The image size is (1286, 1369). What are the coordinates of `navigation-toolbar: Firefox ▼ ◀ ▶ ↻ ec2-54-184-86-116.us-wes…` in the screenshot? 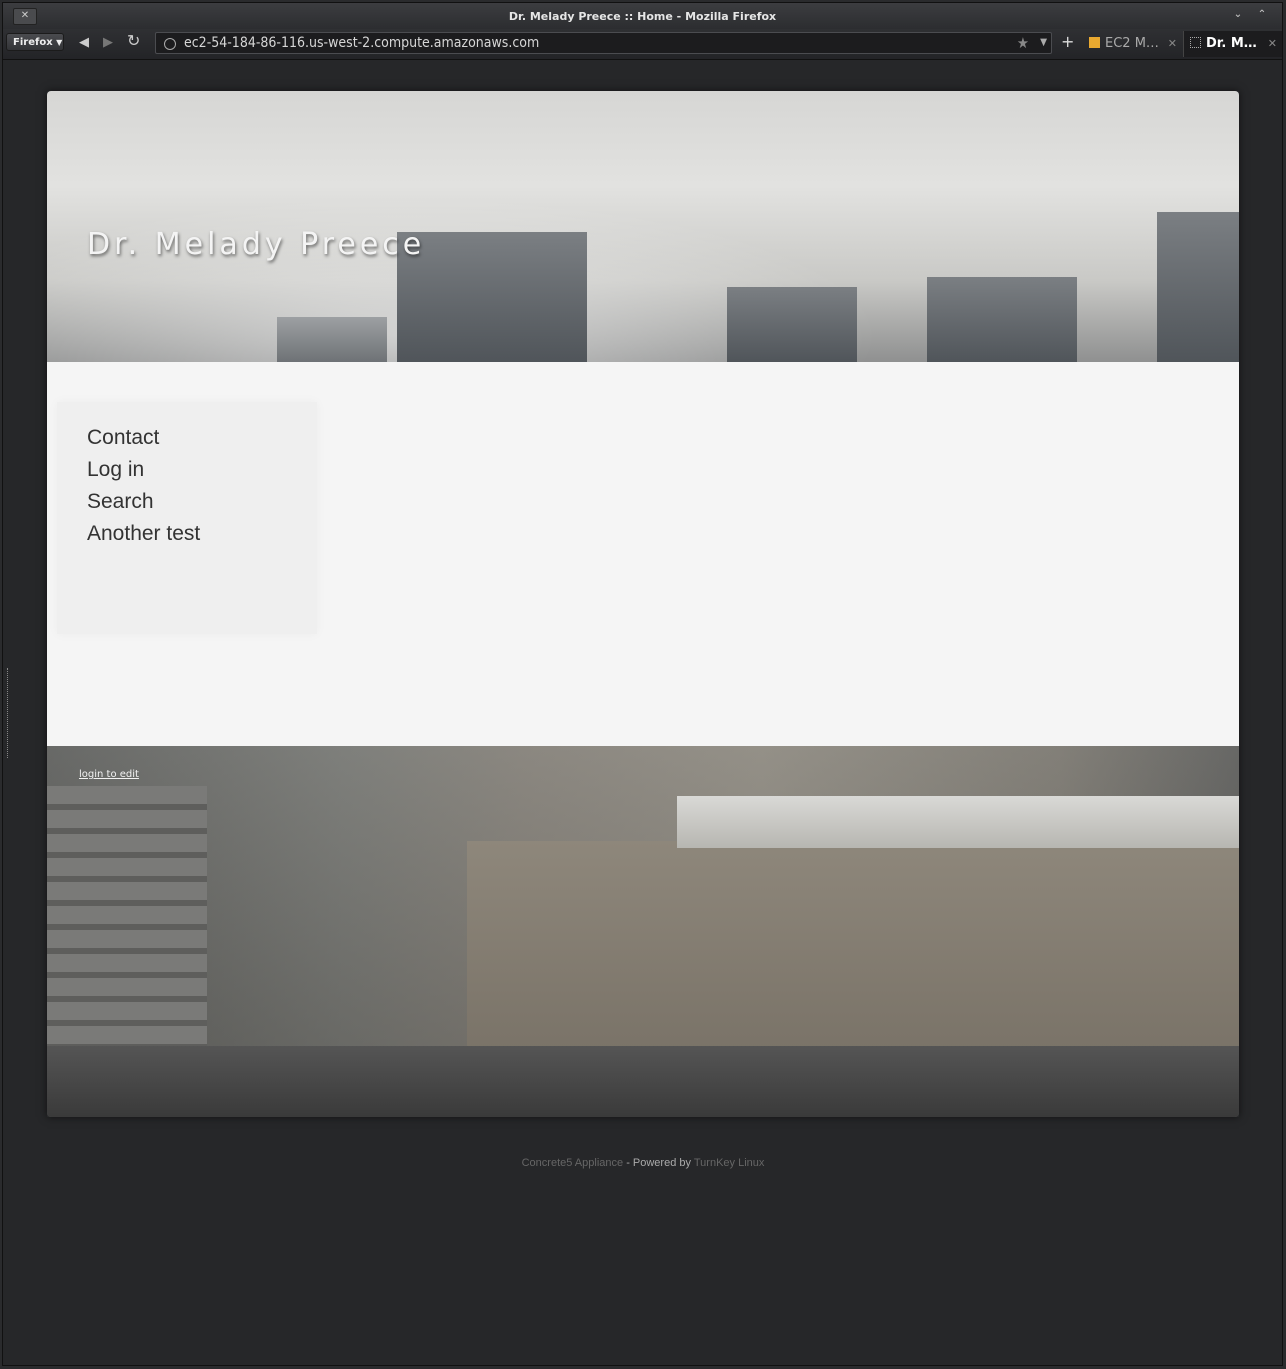 It's located at (642, 44).